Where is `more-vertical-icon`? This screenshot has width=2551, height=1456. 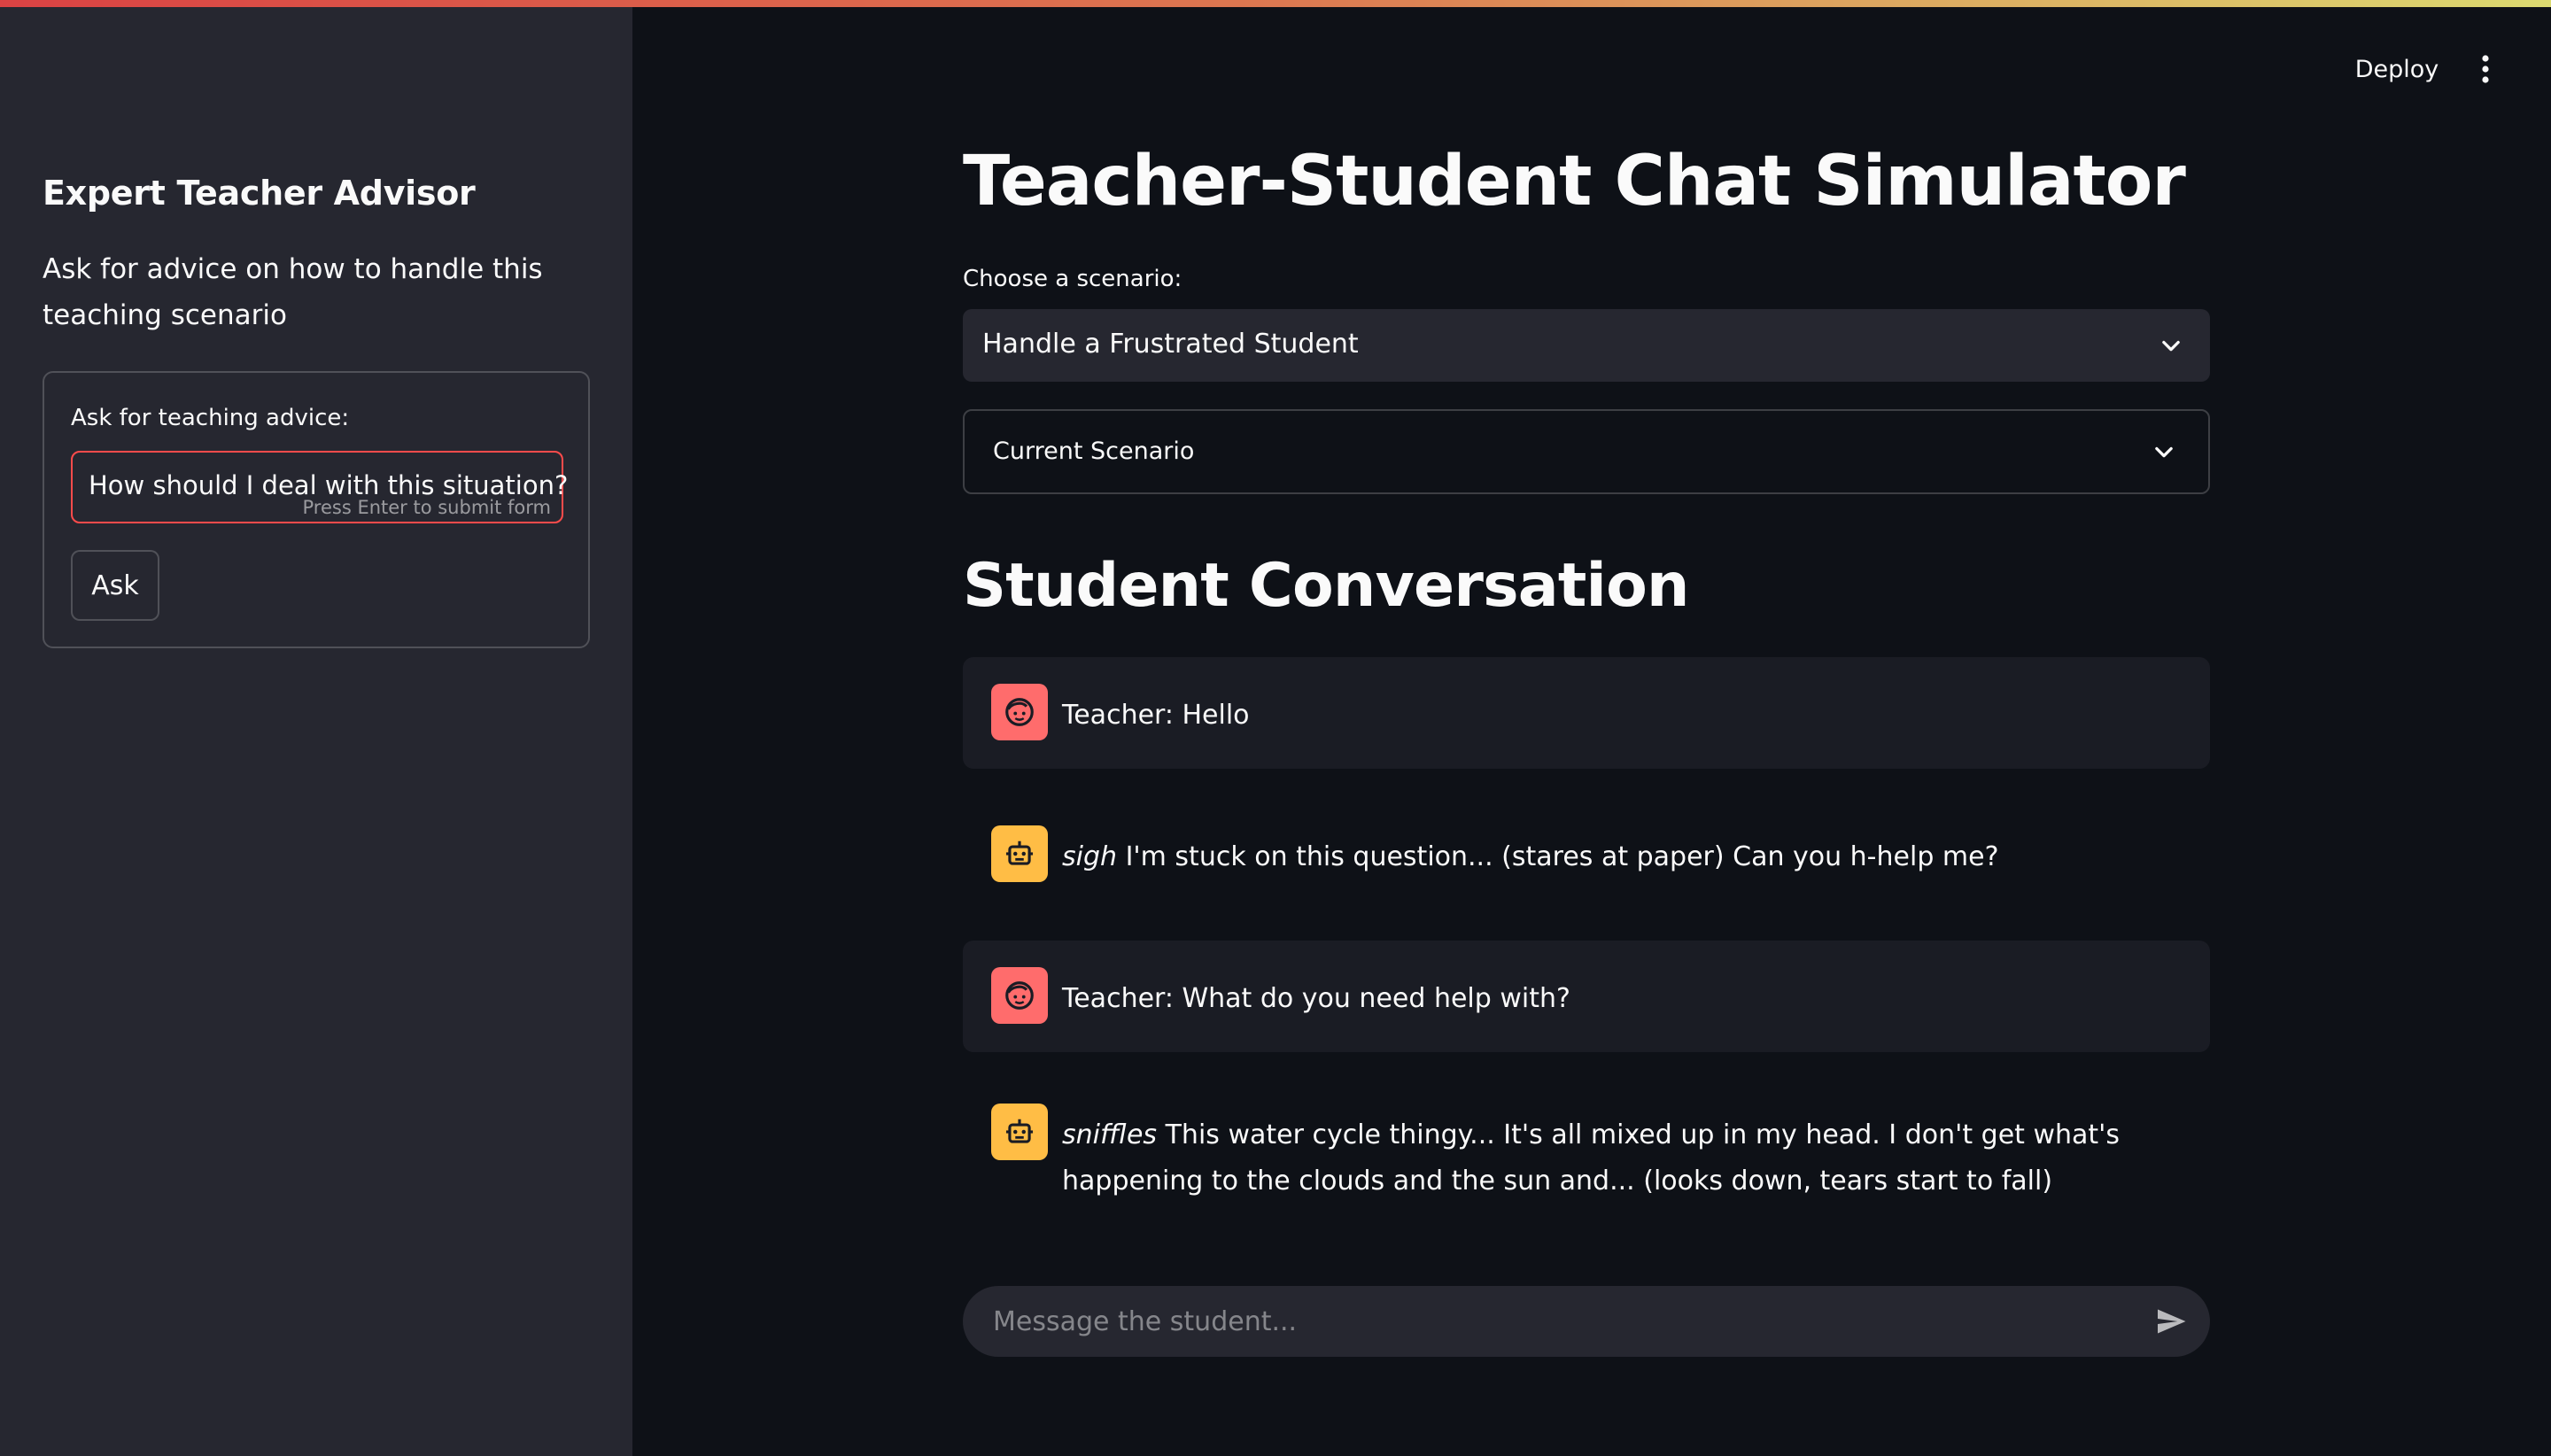 more-vertical-icon is located at coordinates (2486, 69).